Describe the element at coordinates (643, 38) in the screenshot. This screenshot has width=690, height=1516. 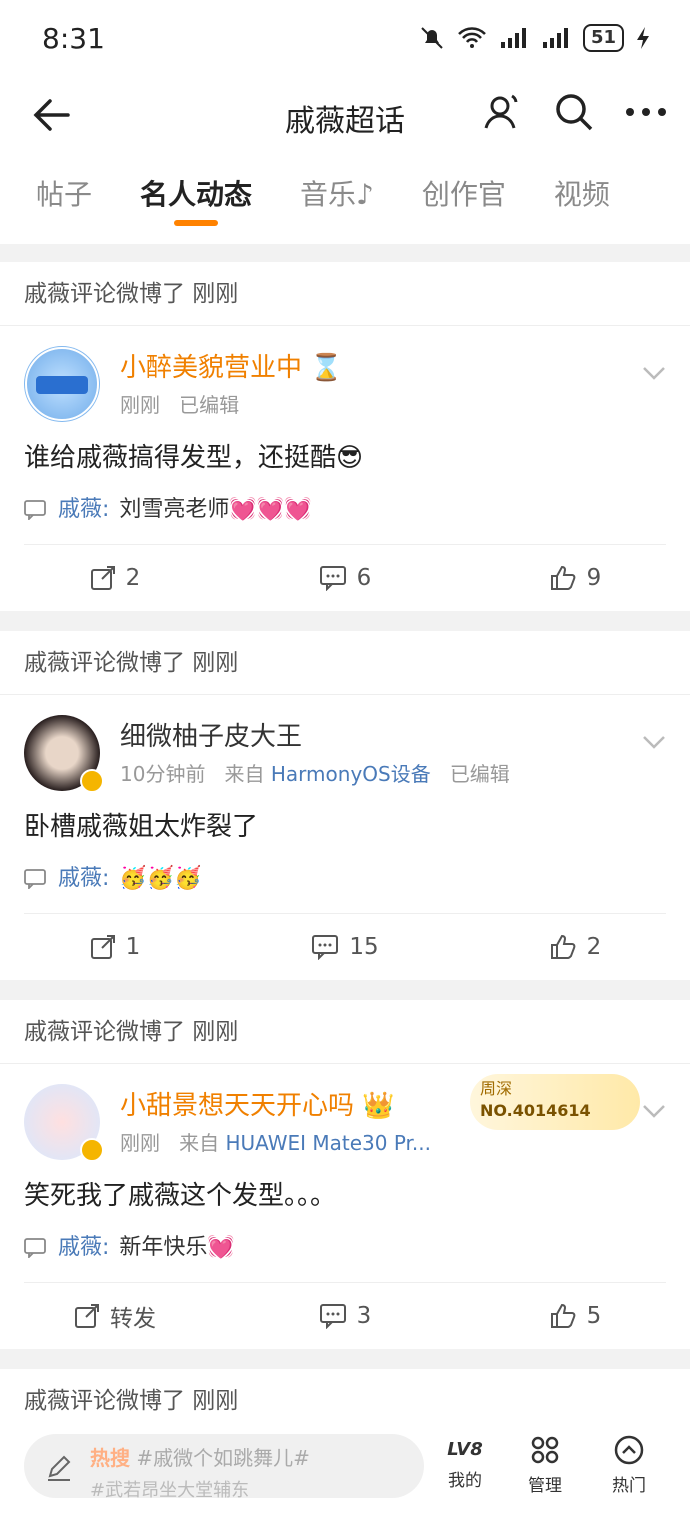
I see `charging-icon` at that location.